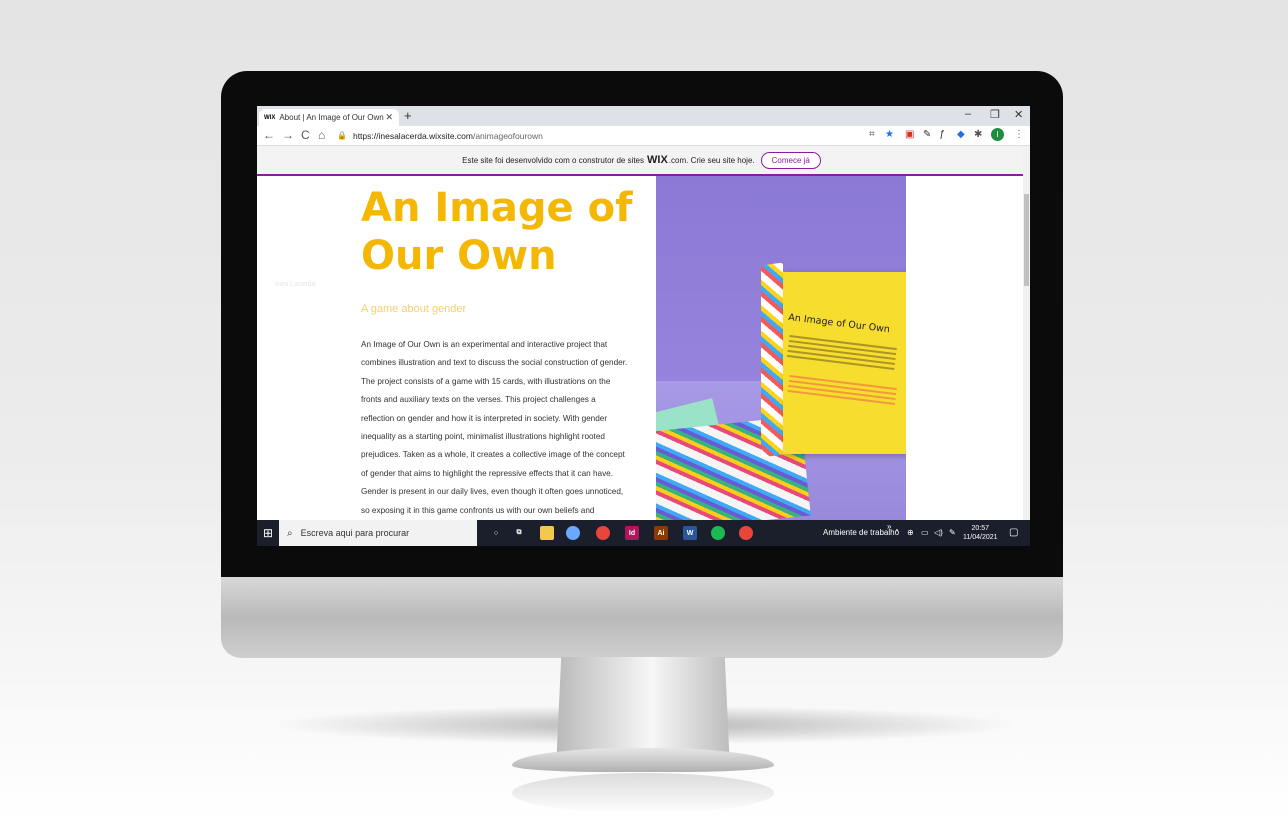  I want to click on battery-icon: ▭, so click(925, 532).